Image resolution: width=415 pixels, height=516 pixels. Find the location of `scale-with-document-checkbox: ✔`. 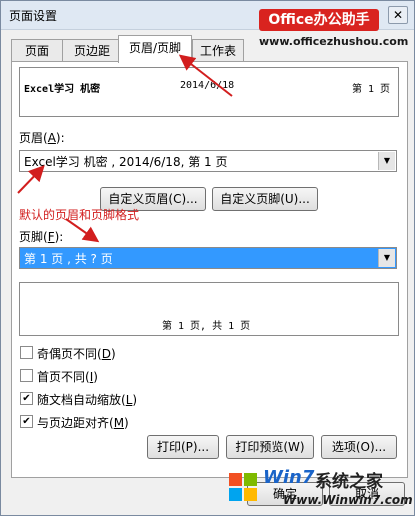

scale-with-document-checkbox: ✔ is located at coordinates (26, 398).